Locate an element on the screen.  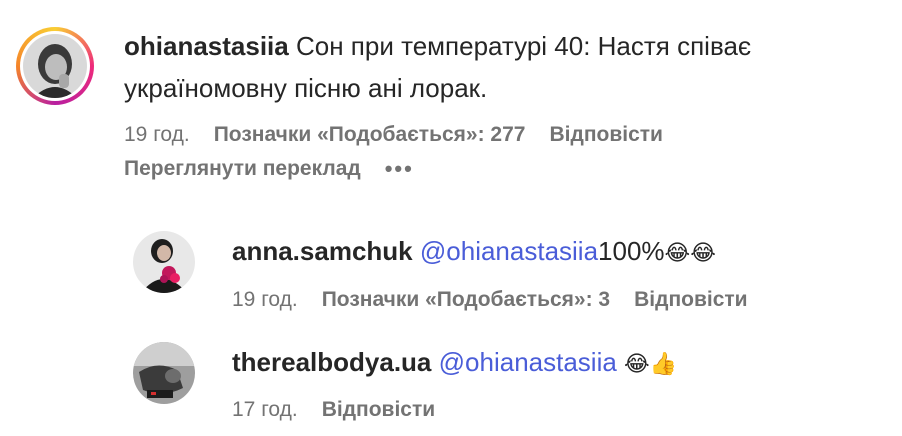
comment-text-line2: україномовну пісню ані лорак. is located at coordinates (306, 88).